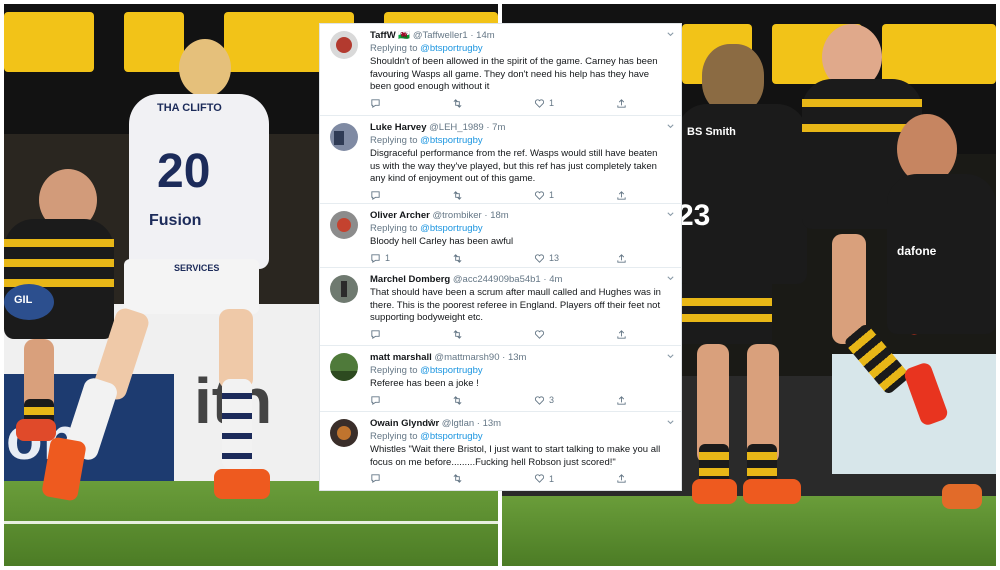  Describe the element at coordinates (546, 258) in the screenshot. I see `like-button: 13` at that location.